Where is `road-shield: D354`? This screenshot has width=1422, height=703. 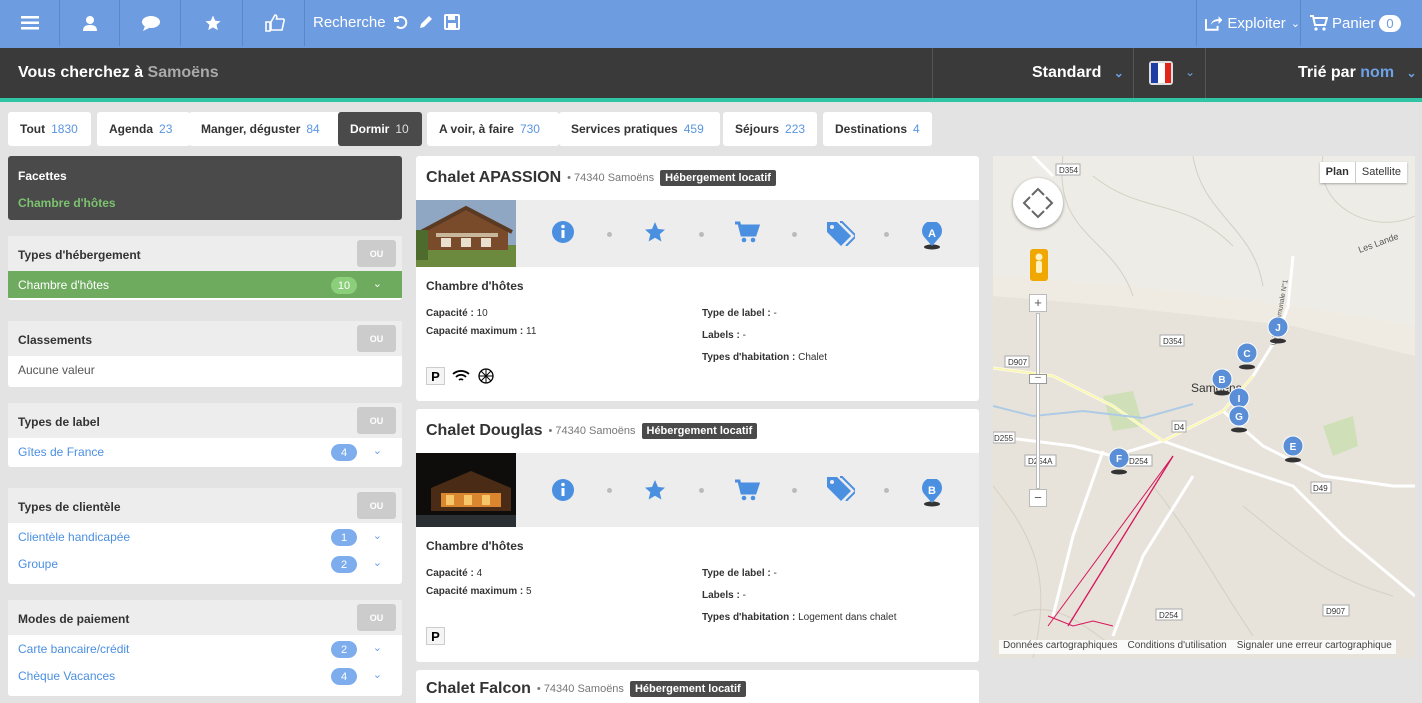 road-shield: D354 is located at coordinates (1068, 169).